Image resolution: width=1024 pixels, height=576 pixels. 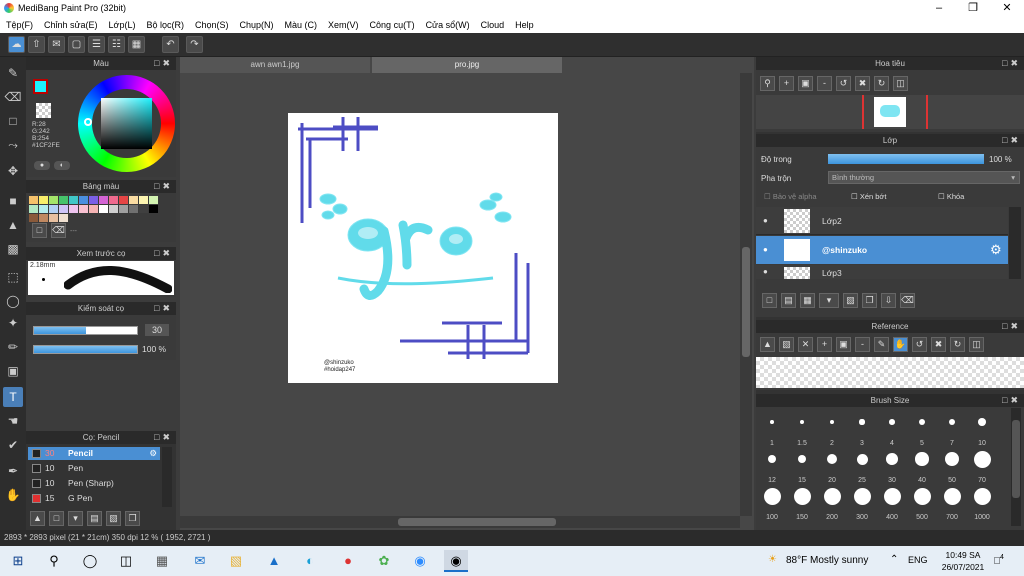 I want to click on app-green-icon: ✿, so click(x=384, y=561).